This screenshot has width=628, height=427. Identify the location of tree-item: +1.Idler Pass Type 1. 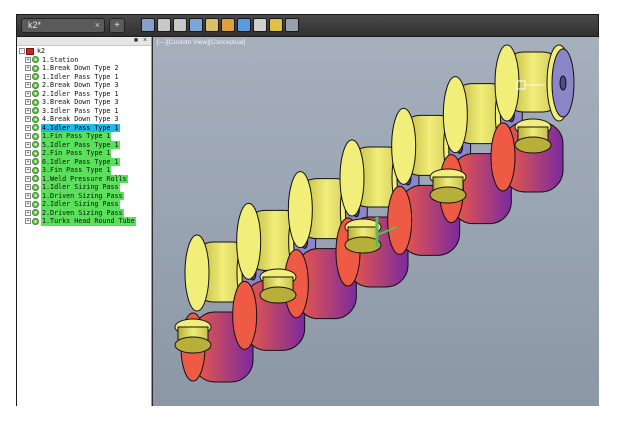
(85, 77).